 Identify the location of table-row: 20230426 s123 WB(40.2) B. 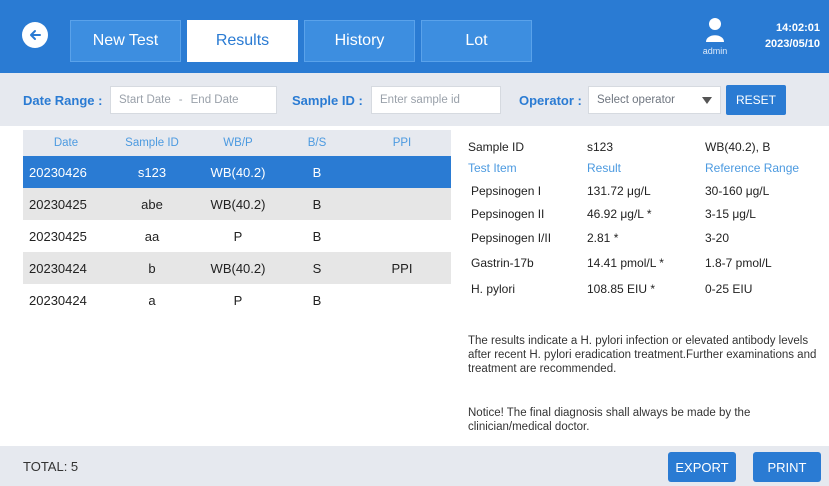
(237, 172).